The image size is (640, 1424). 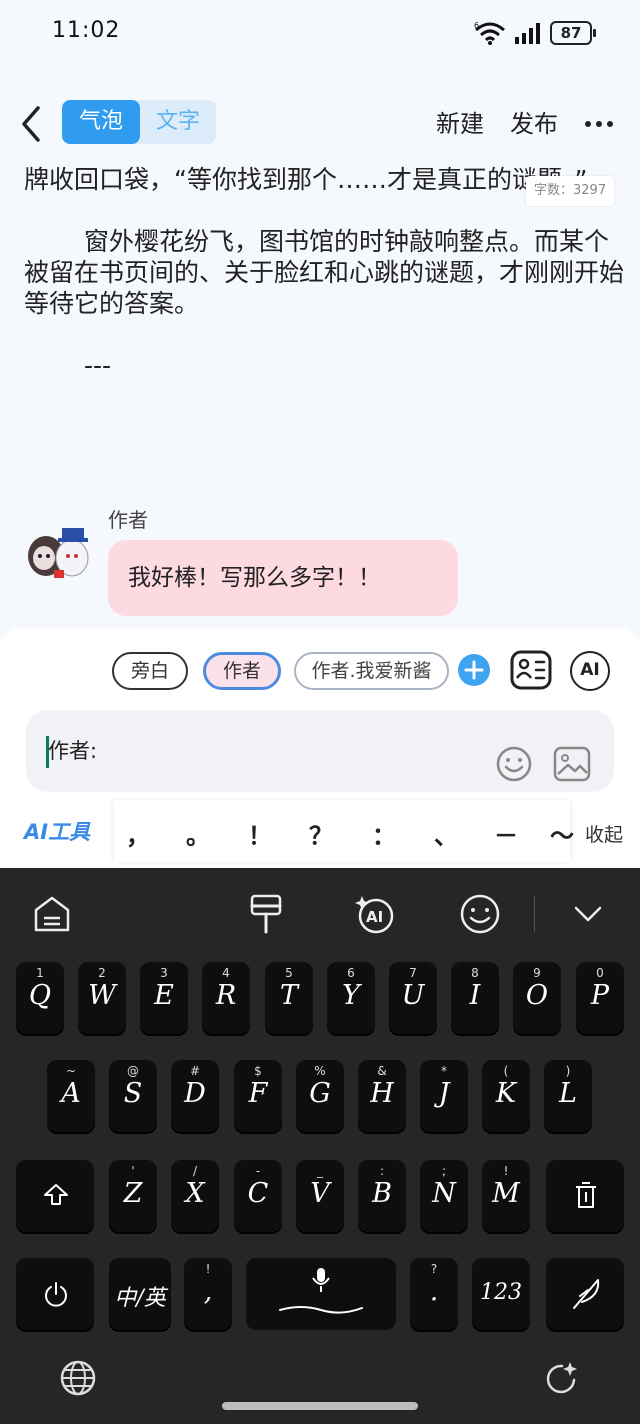 What do you see at coordinates (320, 123) in the screenshot?
I see `editor-header: 气泡 文字 新建 发布` at bounding box center [320, 123].